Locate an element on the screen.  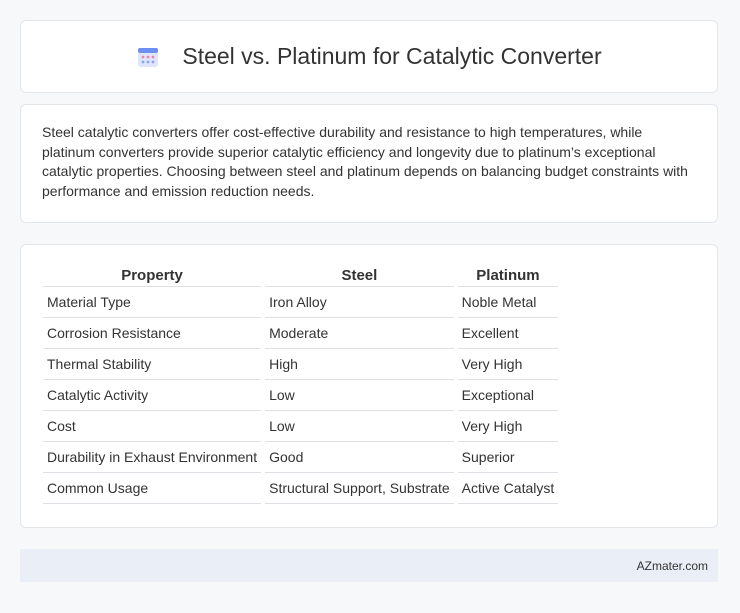
table-cell: Thermal Stability is located at coordinates (152, 364).